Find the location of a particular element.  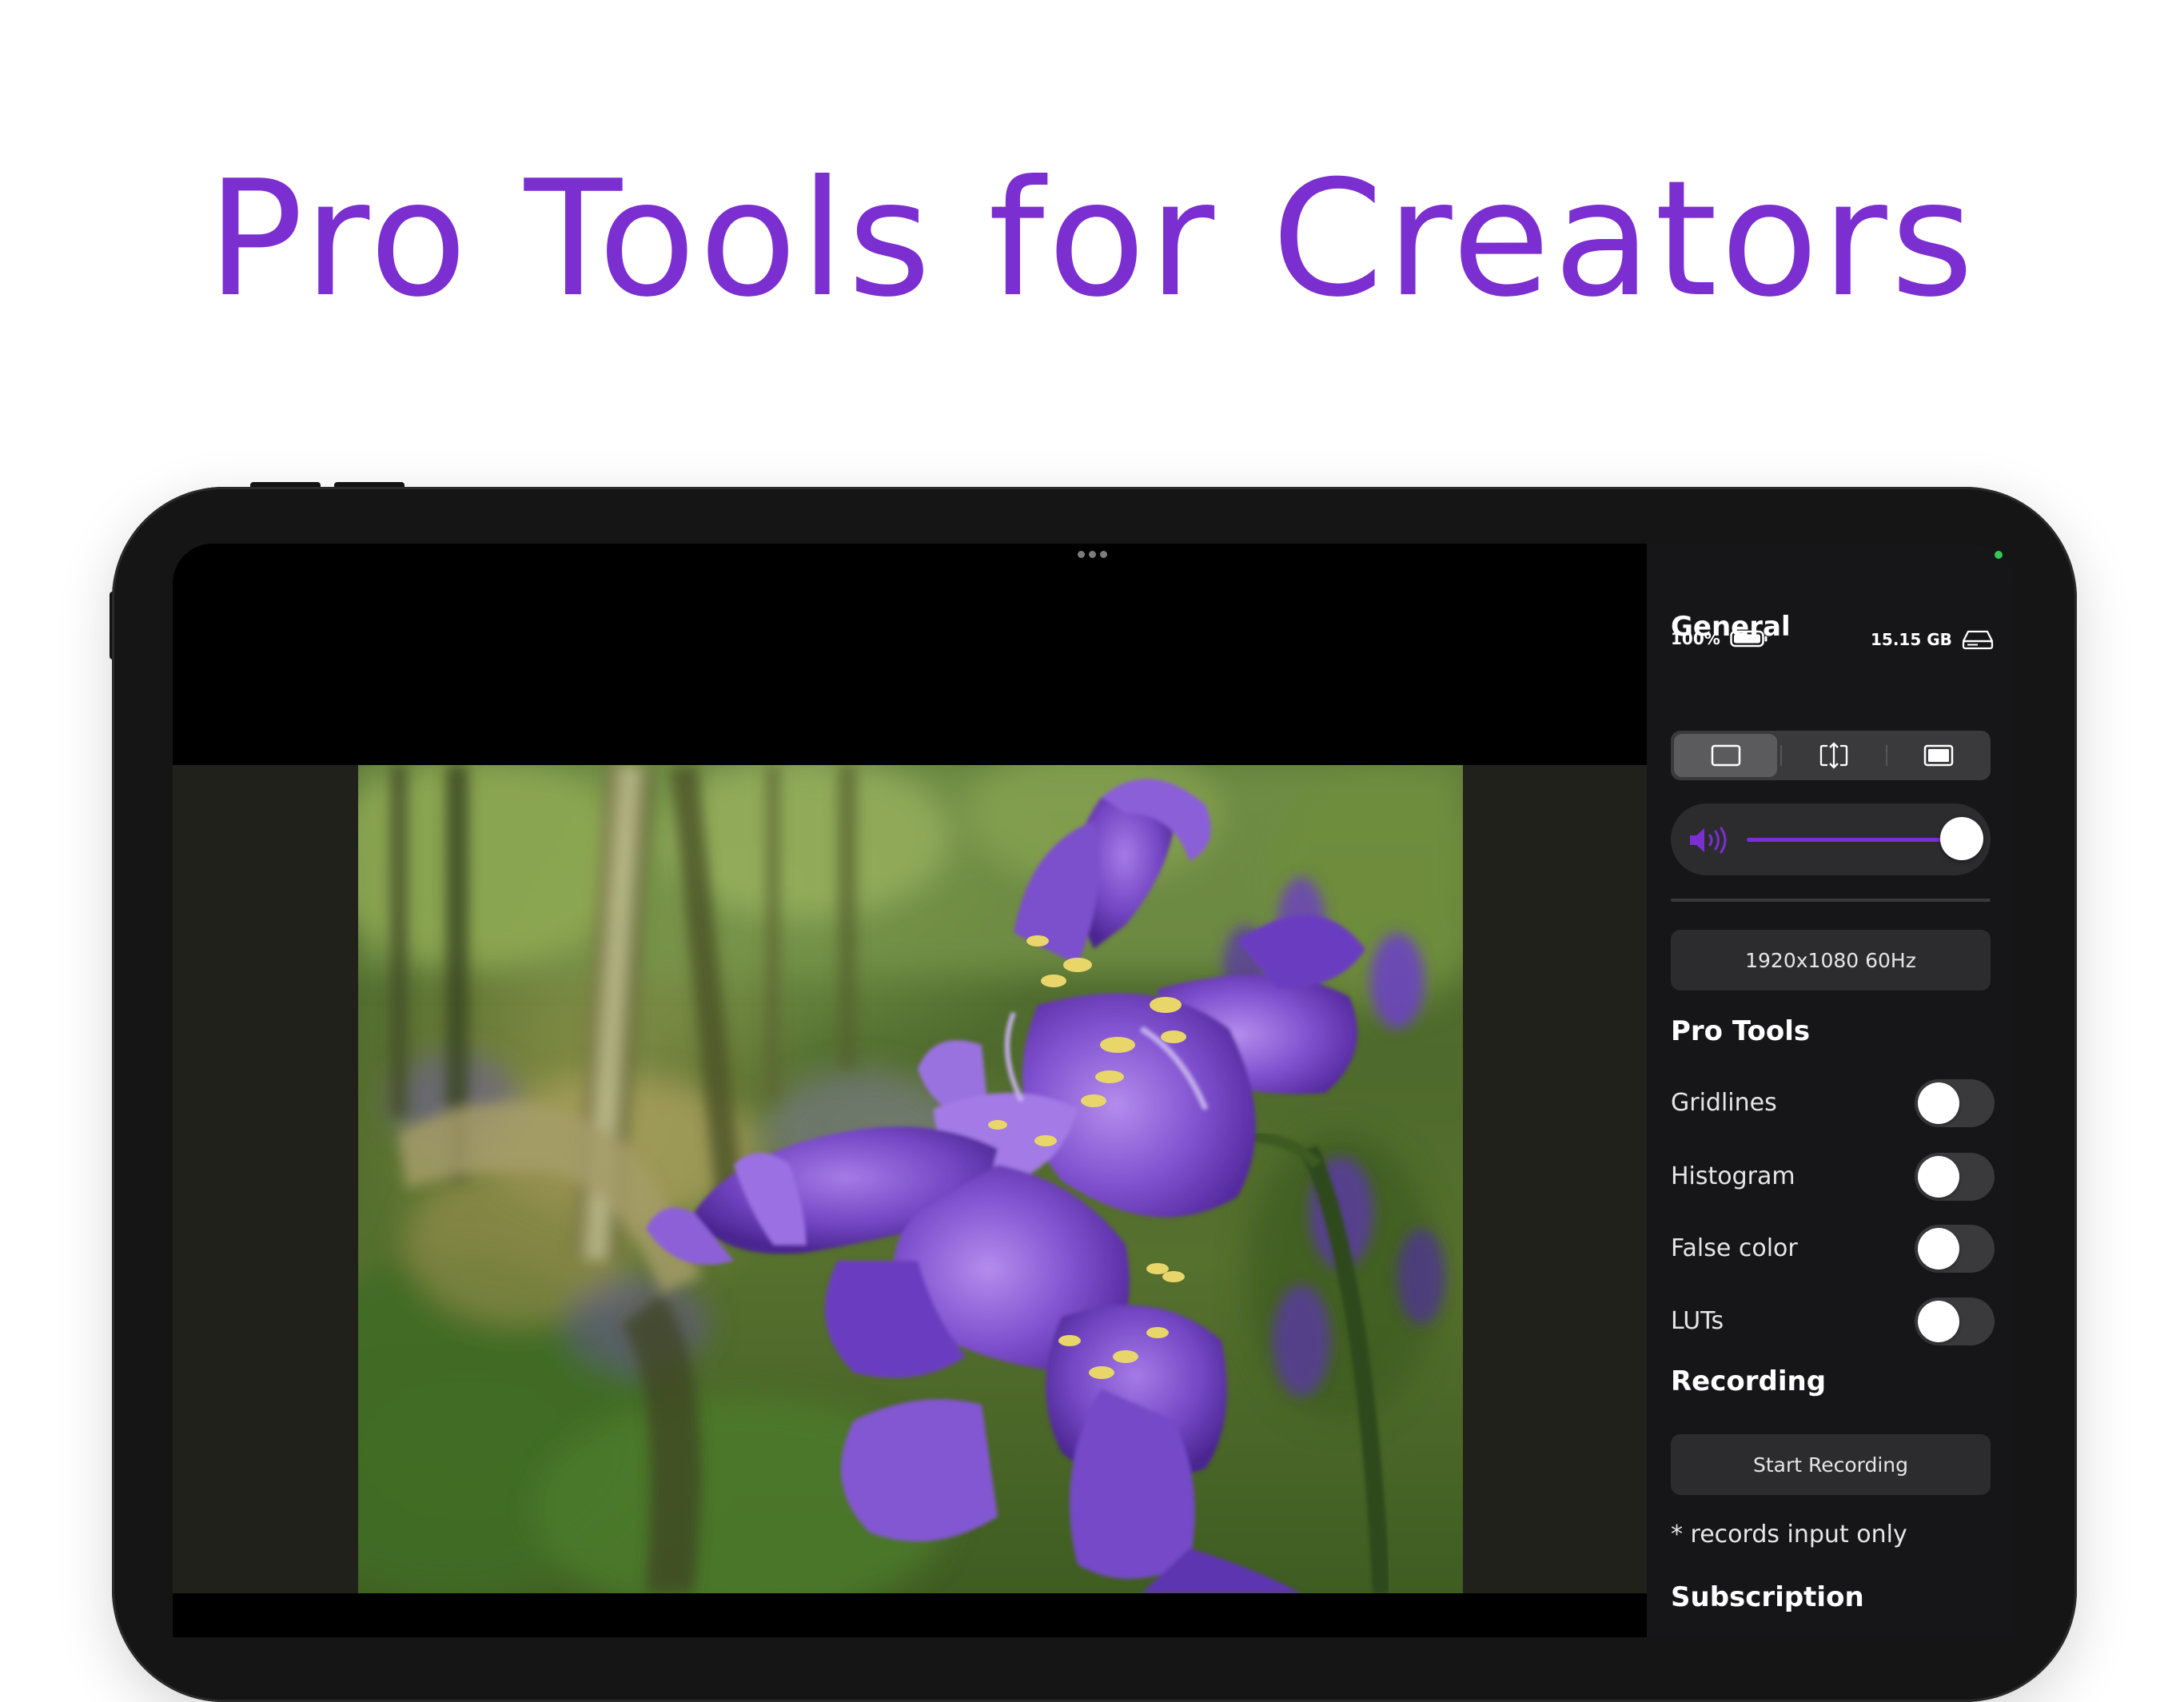

camera-in-use-indicator is located at coordinates (1999, 555).